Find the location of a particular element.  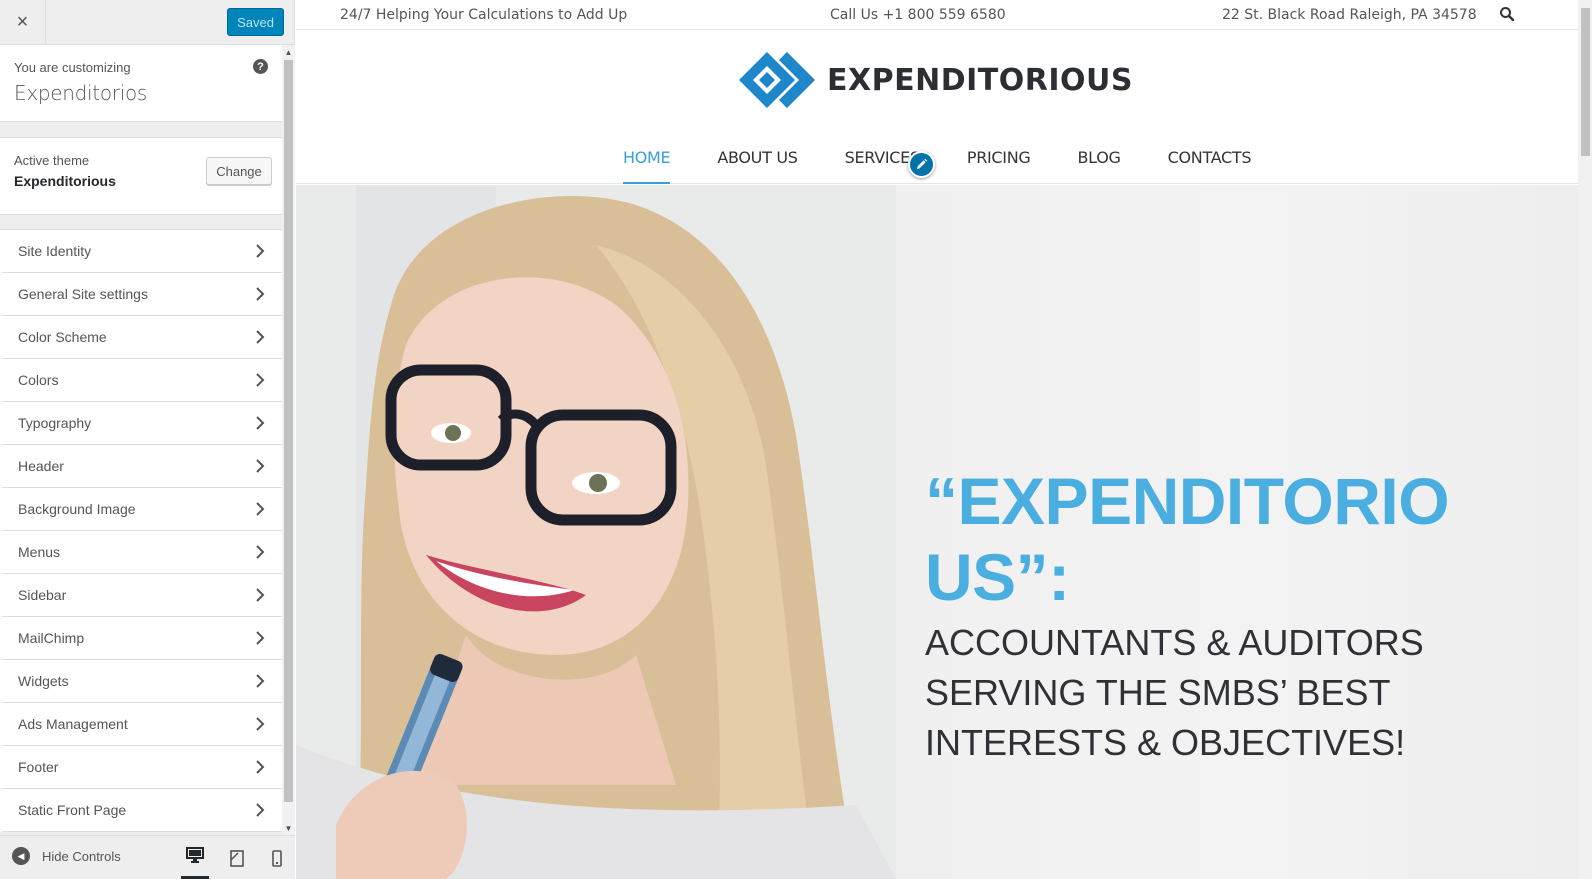

nav-item: PRICING is located at coordinates (999, 166).